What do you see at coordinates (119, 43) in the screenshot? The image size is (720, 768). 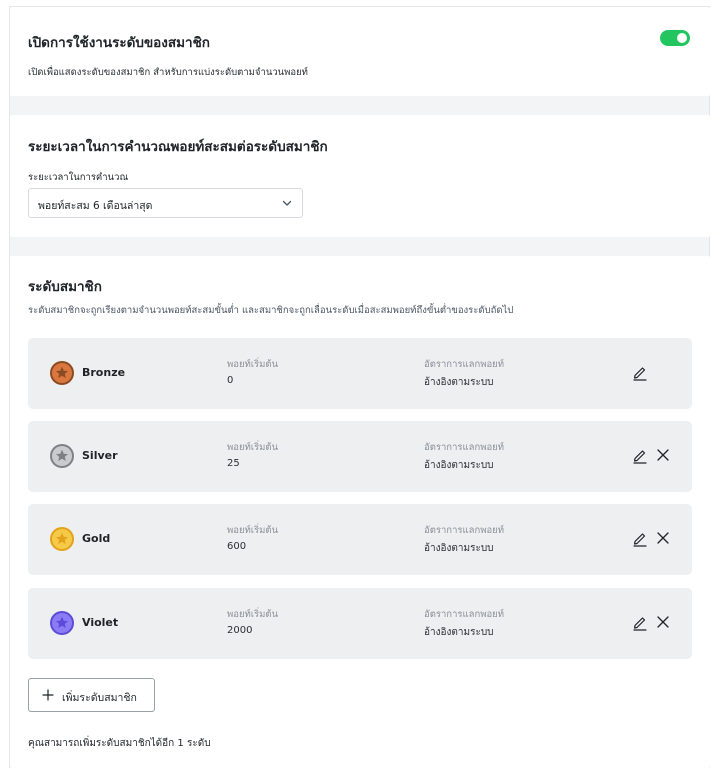 I see `membership-toggle-title: เปิดการใช้งานระดับของสมาชิก` at bounding box center [119, 43].